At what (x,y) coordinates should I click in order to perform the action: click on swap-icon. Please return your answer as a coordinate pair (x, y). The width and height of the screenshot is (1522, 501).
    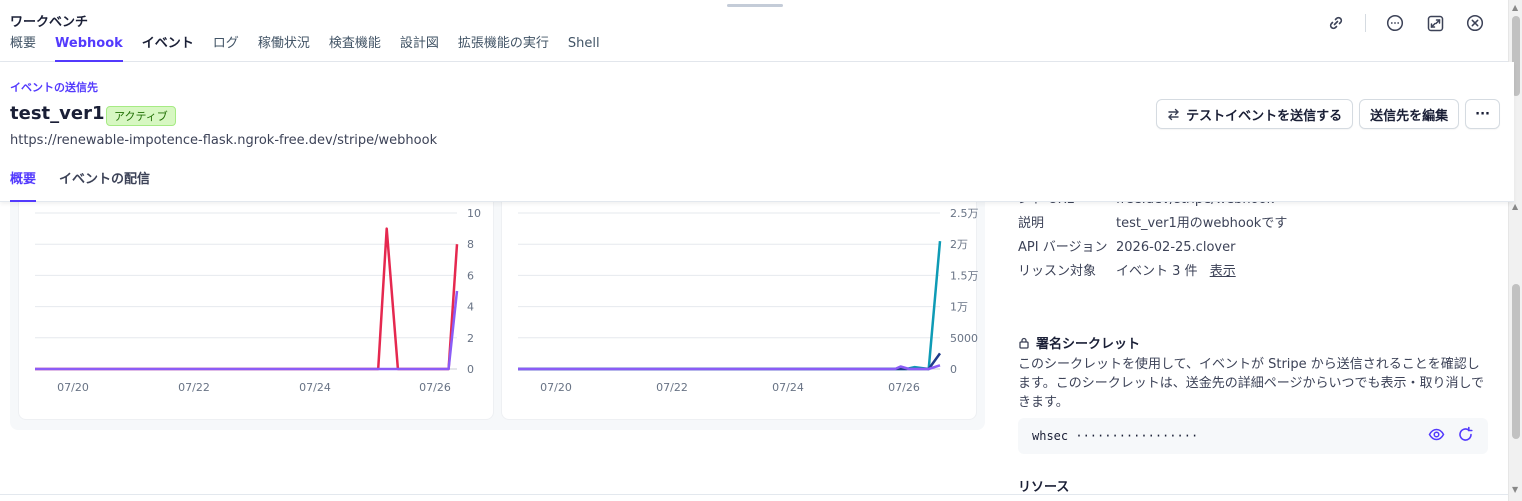
    Looking at the image, I should click on (1174, 114).